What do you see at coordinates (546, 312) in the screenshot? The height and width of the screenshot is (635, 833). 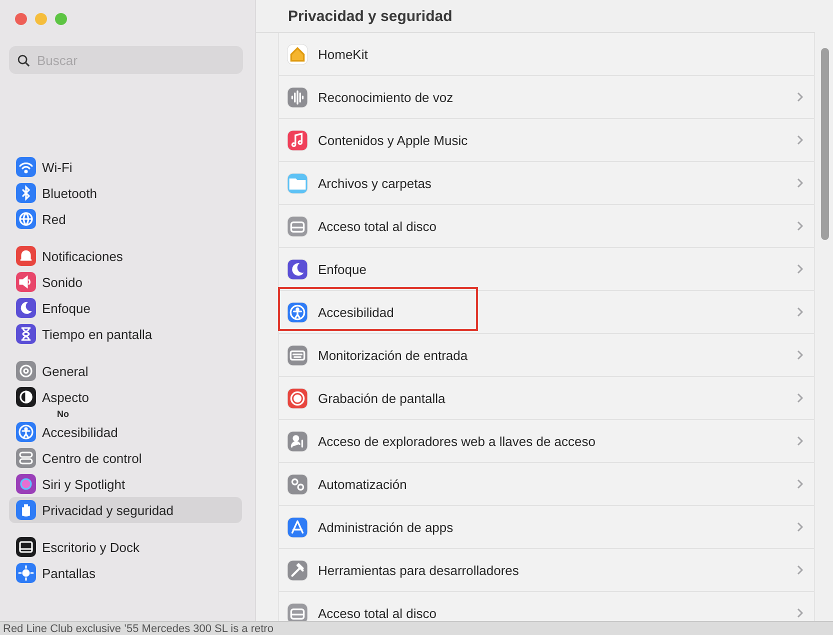 I see `settings-row: Accesibilidad` at bounding box center [546, 312].